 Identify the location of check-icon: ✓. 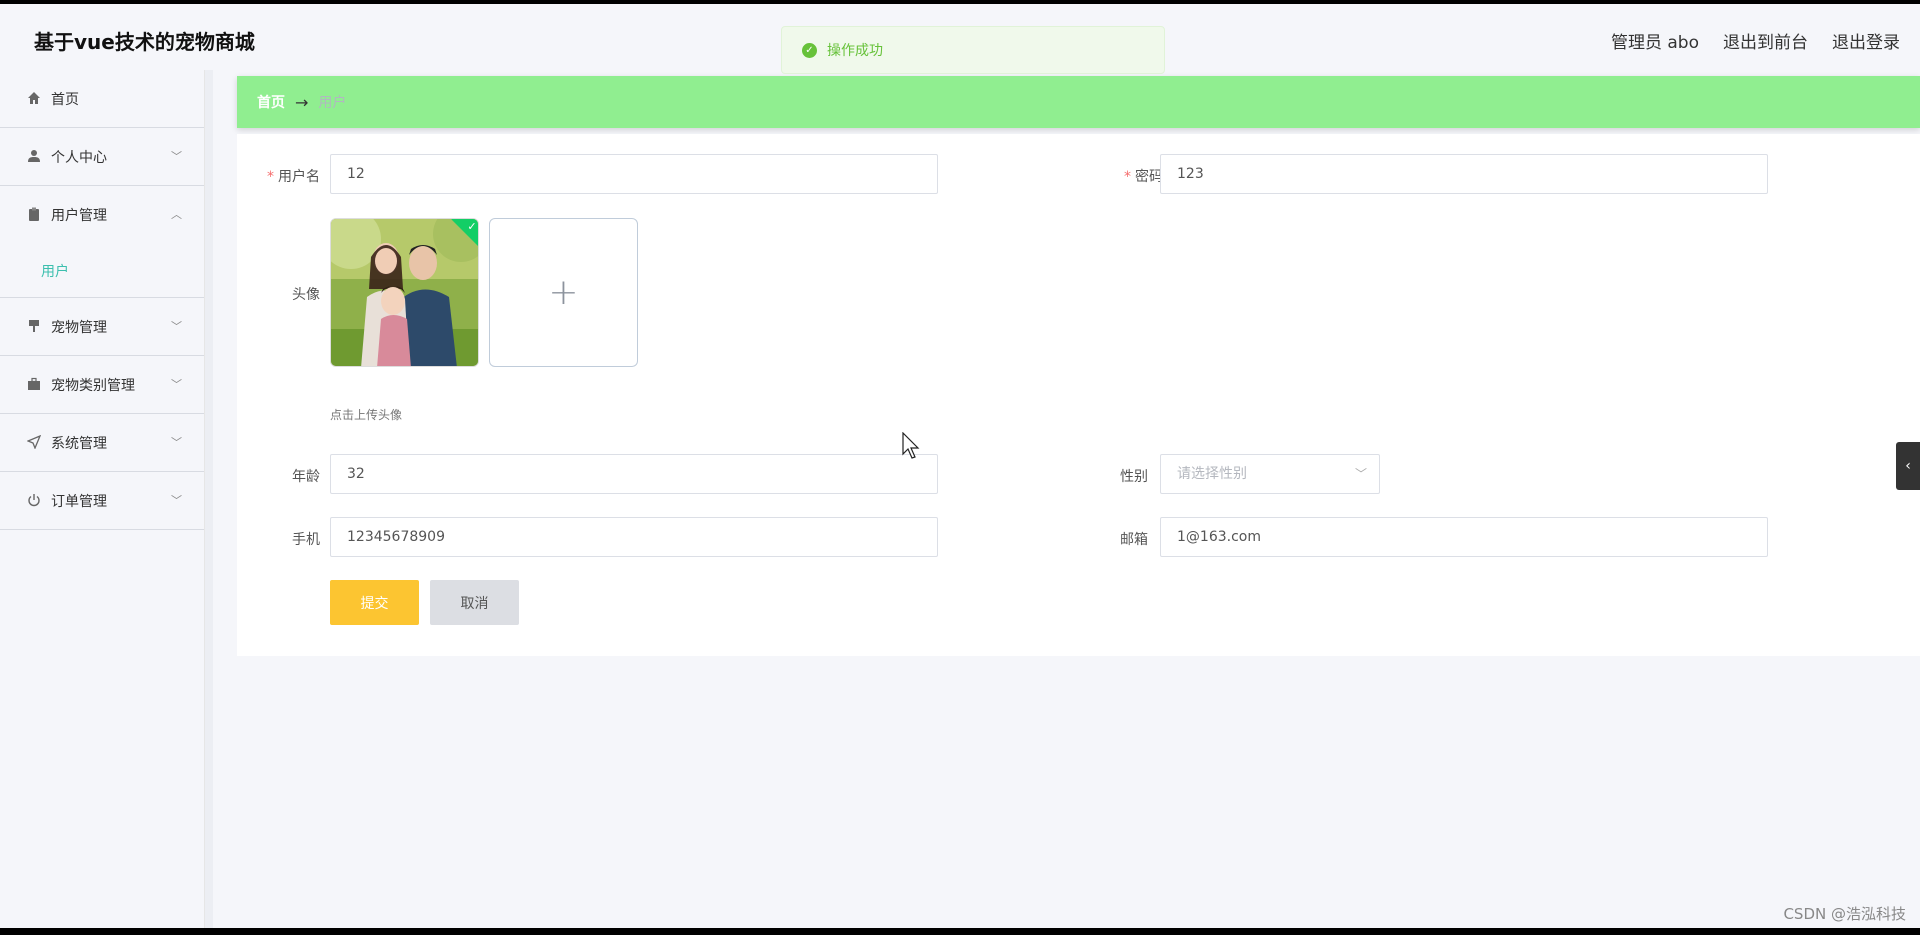
(472, 226).